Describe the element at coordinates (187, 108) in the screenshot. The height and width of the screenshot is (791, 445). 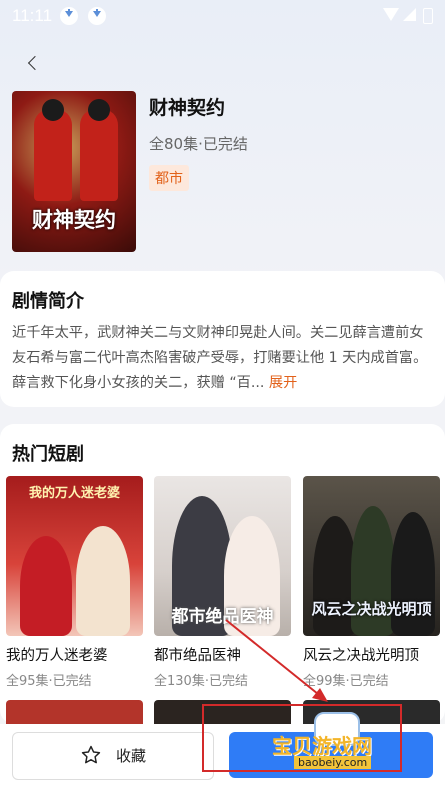
I see `drama-title: 财神契约` at that location.